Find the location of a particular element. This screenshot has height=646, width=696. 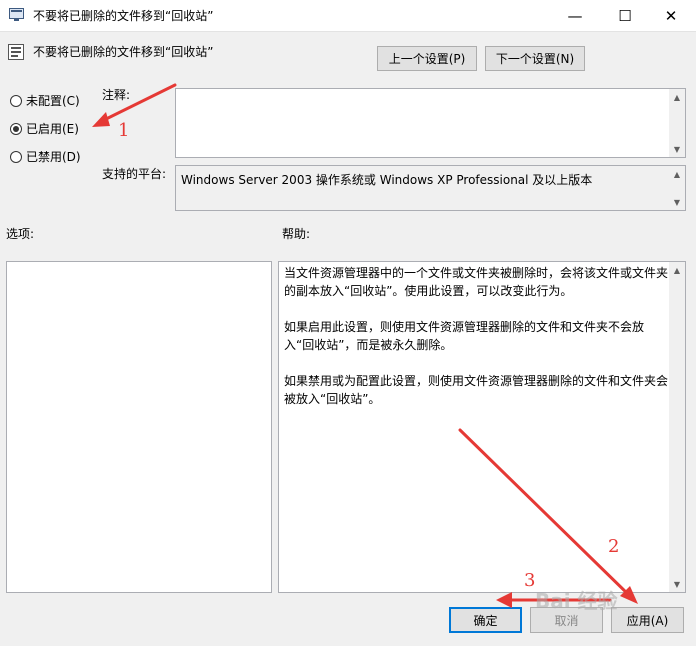

annotation-number-1: 1 is located at coordinates (124, 130).